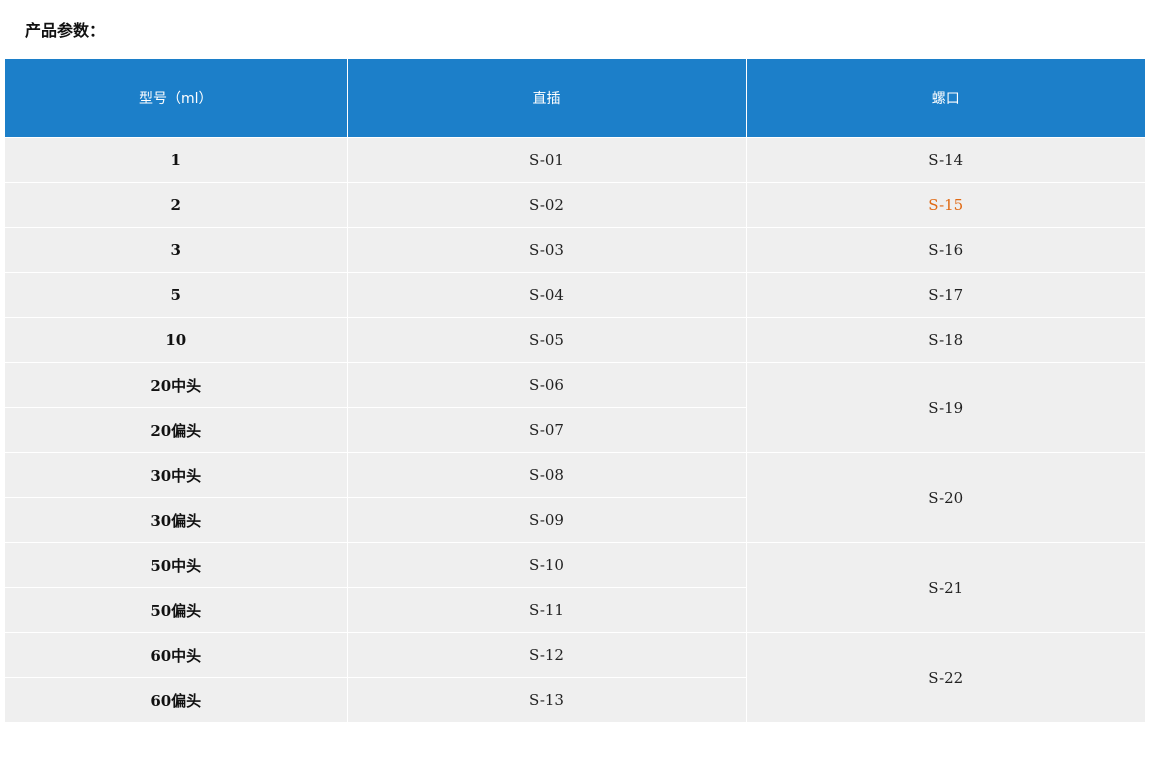 Image resolution: width=1150 pixels, height=760 pixels. What do you see at coordinates (546, 205) in the screenshot?
I see `cell-direct: S-02` at bounding box center [546, 205].